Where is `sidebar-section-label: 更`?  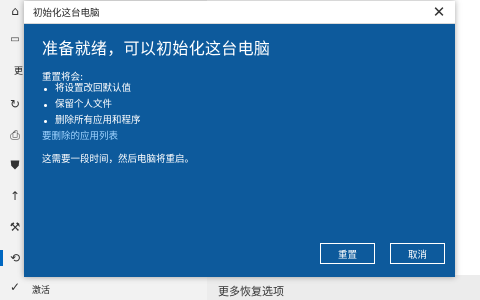 sidebar-section-label: 更 is located at coordinates (19, 72).